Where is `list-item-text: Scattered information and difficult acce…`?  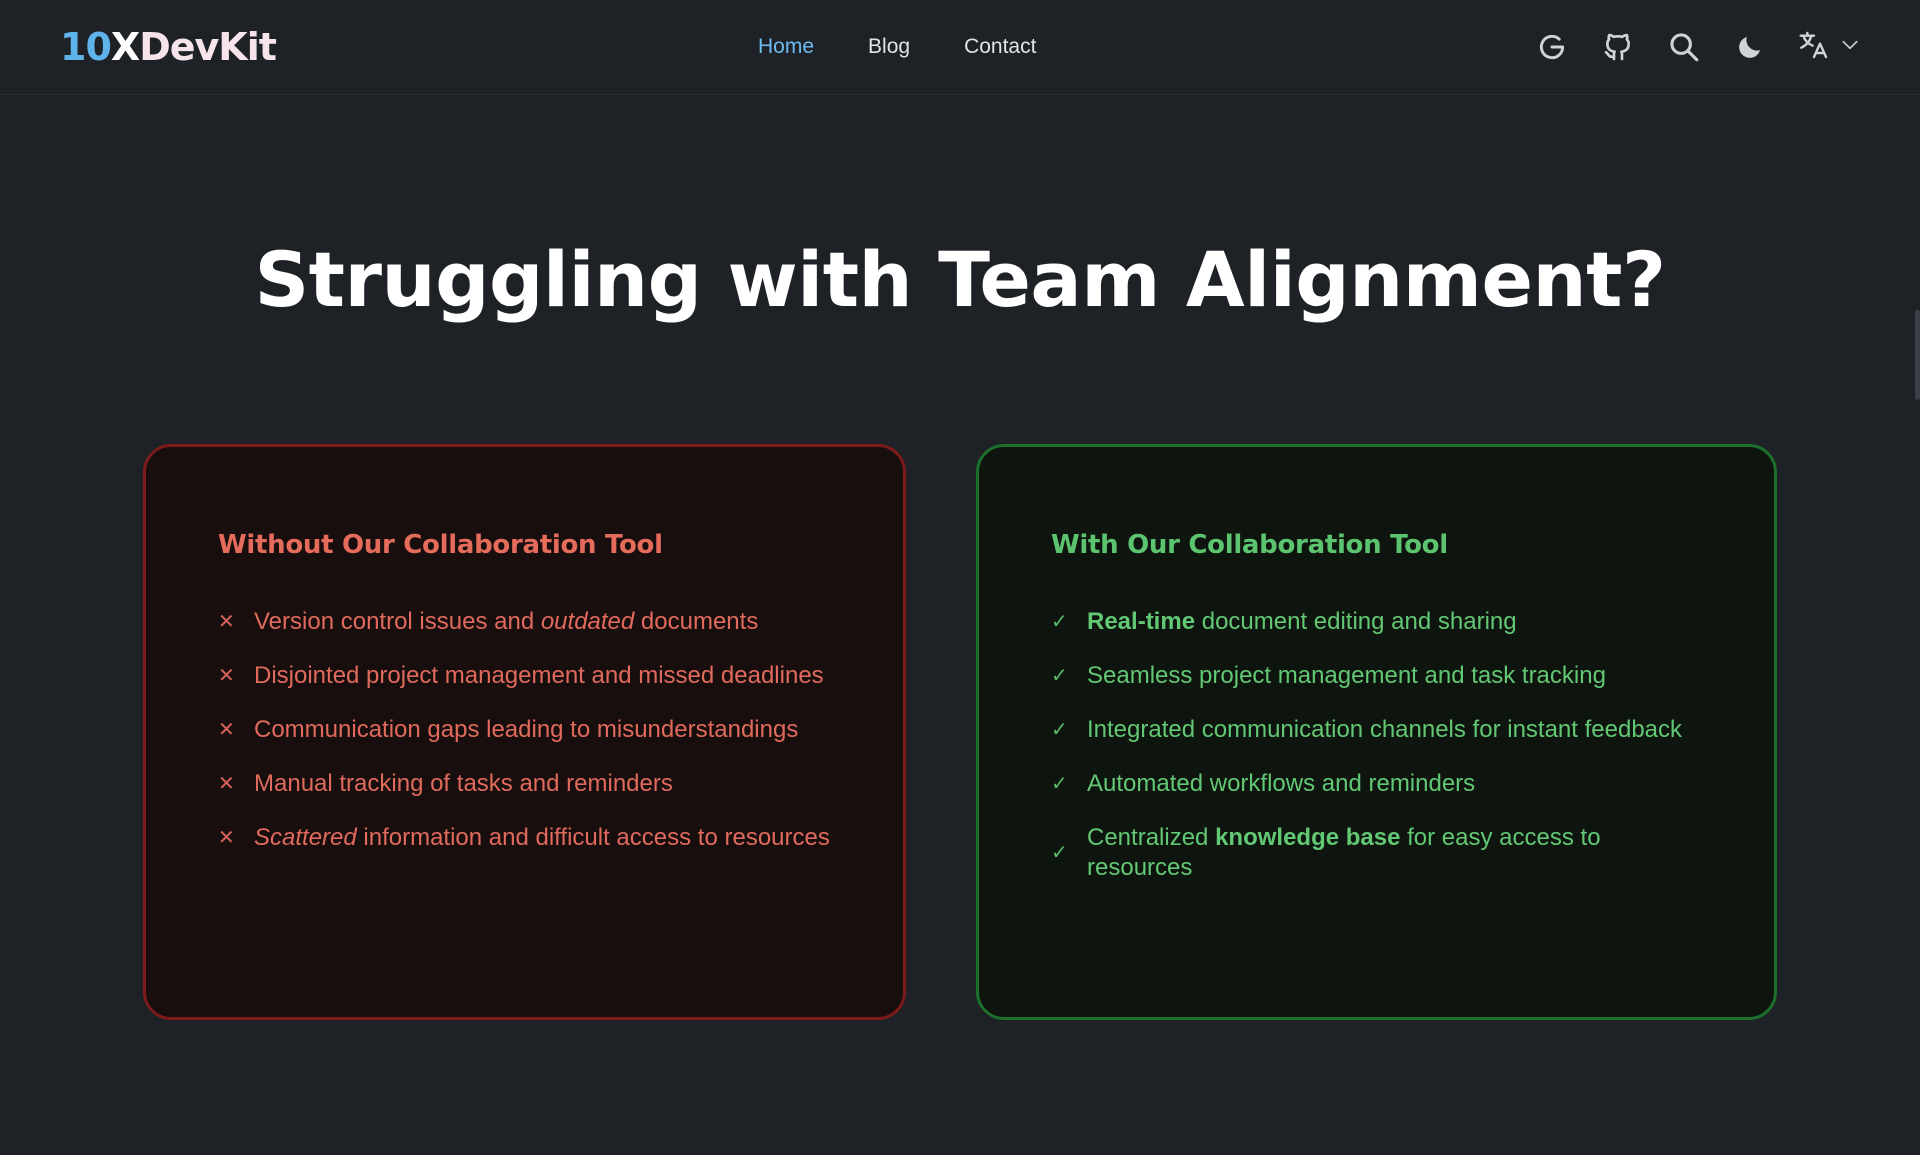 list-item-text: Scattered information and difficult acce… is located at coordinates (542, 837).